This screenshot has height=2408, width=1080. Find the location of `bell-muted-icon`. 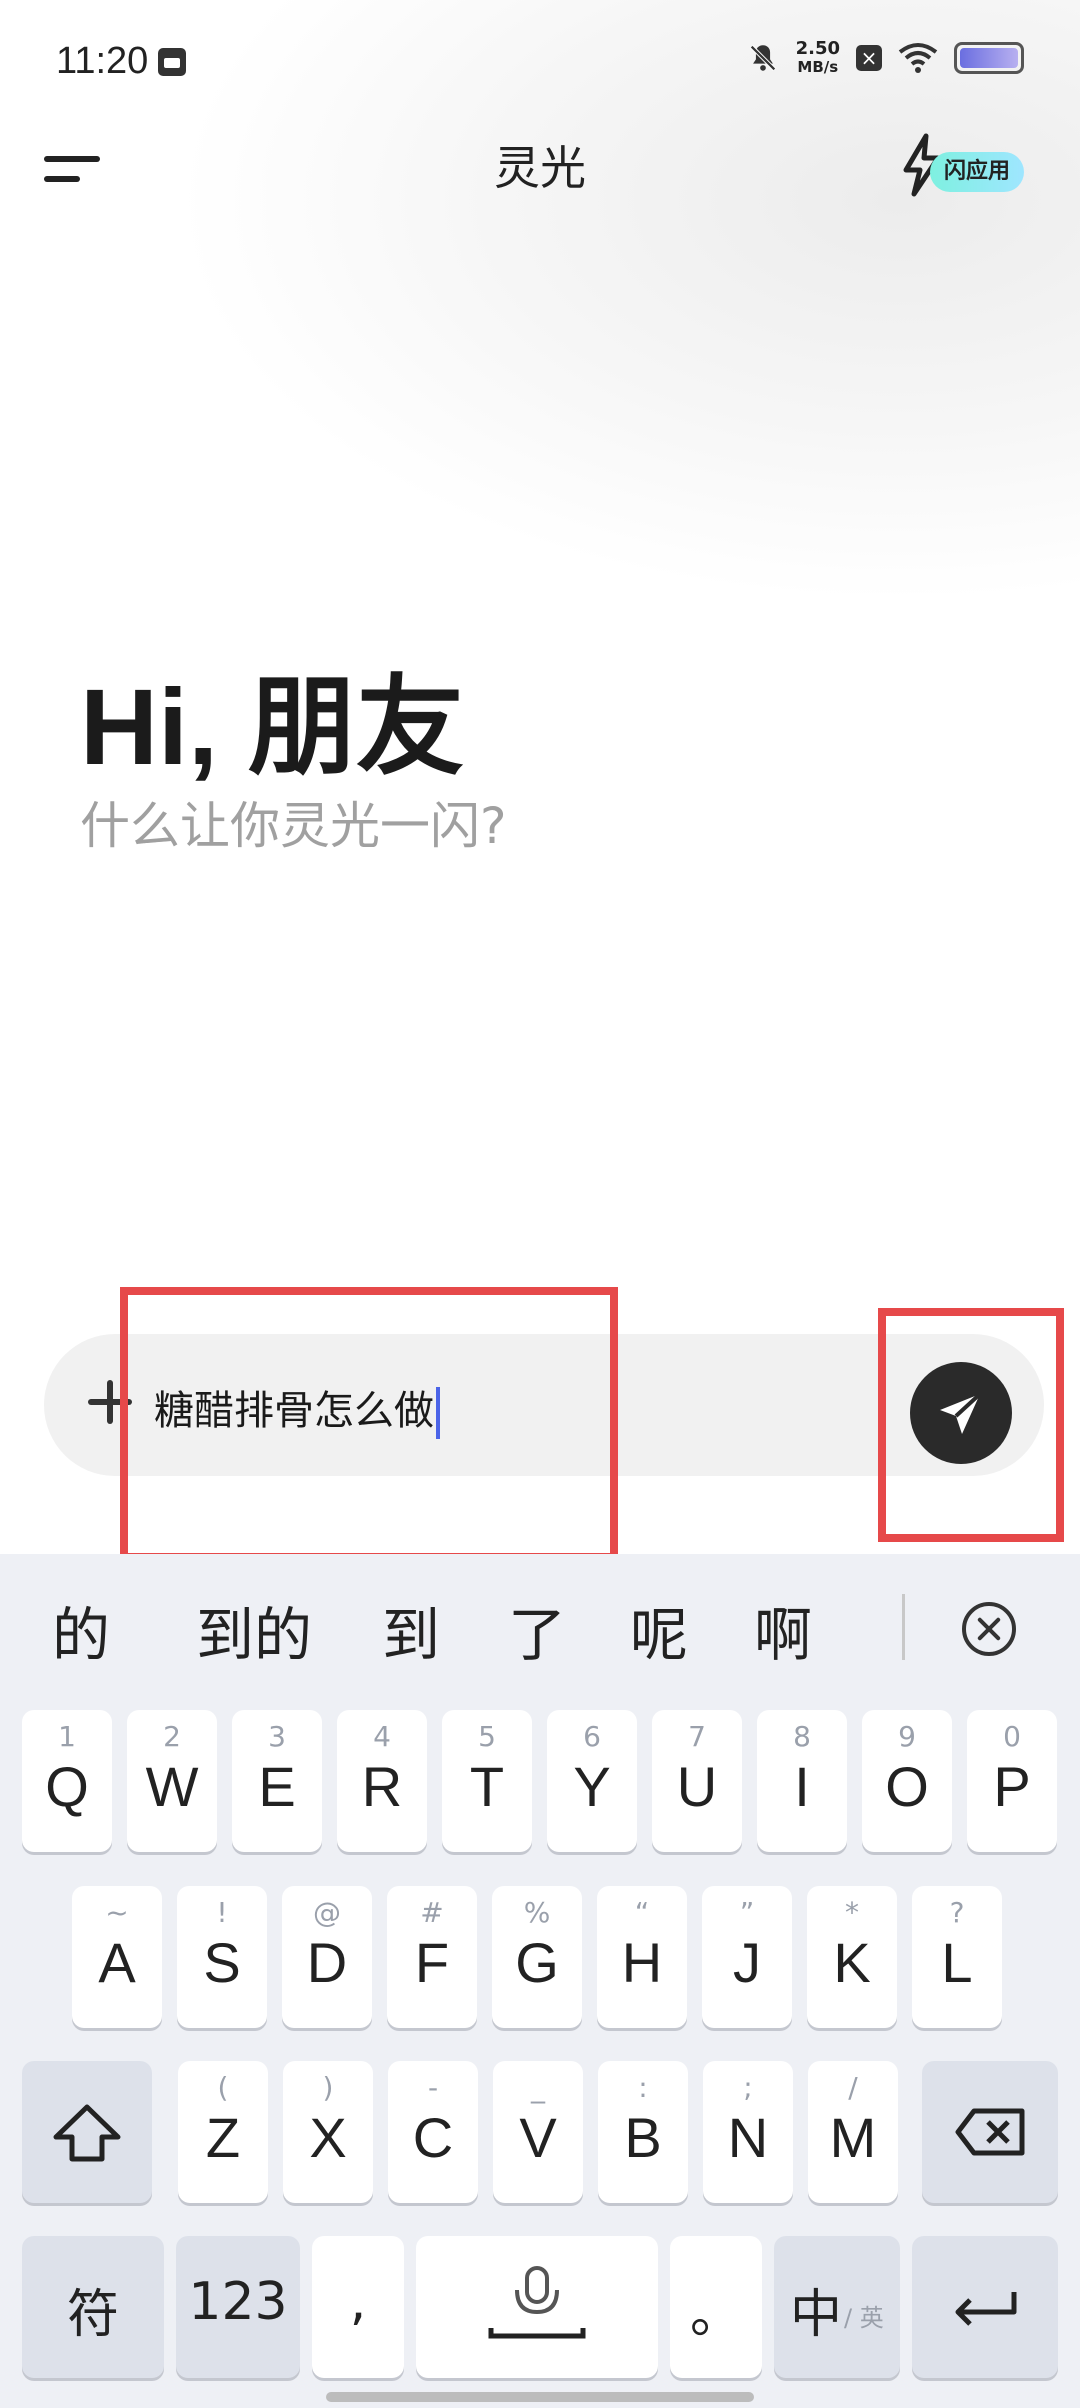

bell-muted-icon is located at coordinates (762, 58).